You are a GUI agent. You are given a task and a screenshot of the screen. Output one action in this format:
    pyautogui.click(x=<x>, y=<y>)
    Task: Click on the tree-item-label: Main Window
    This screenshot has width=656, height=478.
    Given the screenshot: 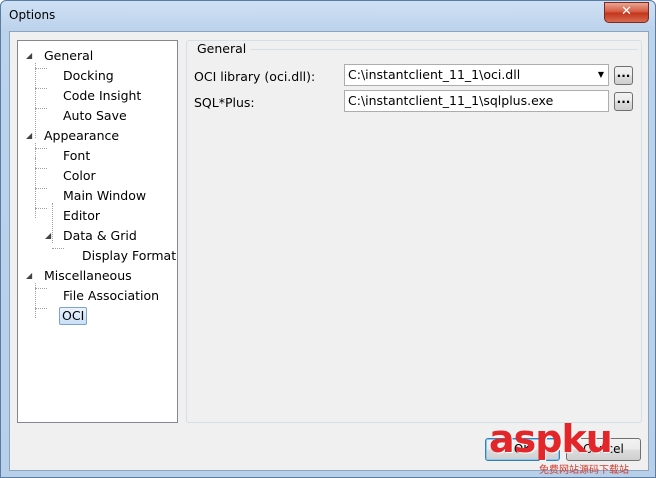 What is the action you would take?
    pyautogui.click(x=105, y=195)
    